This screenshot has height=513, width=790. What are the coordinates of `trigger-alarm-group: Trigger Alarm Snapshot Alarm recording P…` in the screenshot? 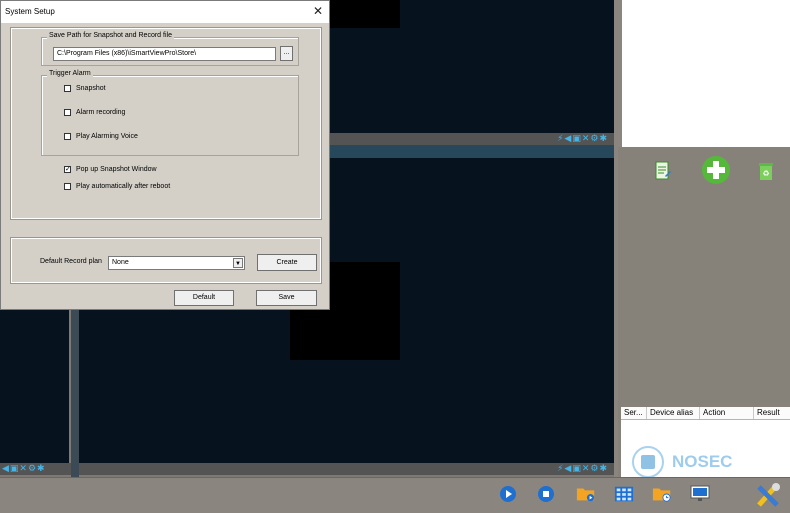 It's located at (170, 113).